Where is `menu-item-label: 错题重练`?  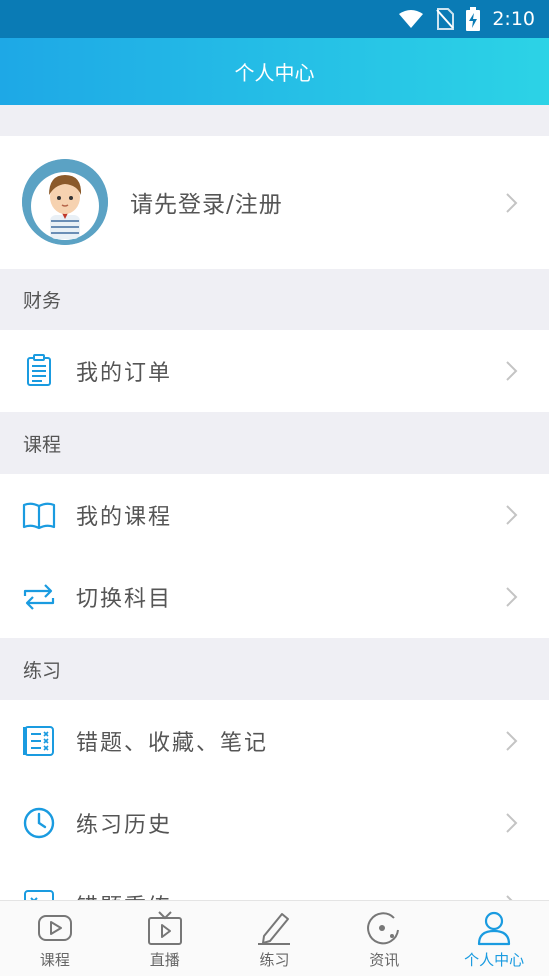 menu-item-label: 错题重练 is located at coordinates (124, 894).